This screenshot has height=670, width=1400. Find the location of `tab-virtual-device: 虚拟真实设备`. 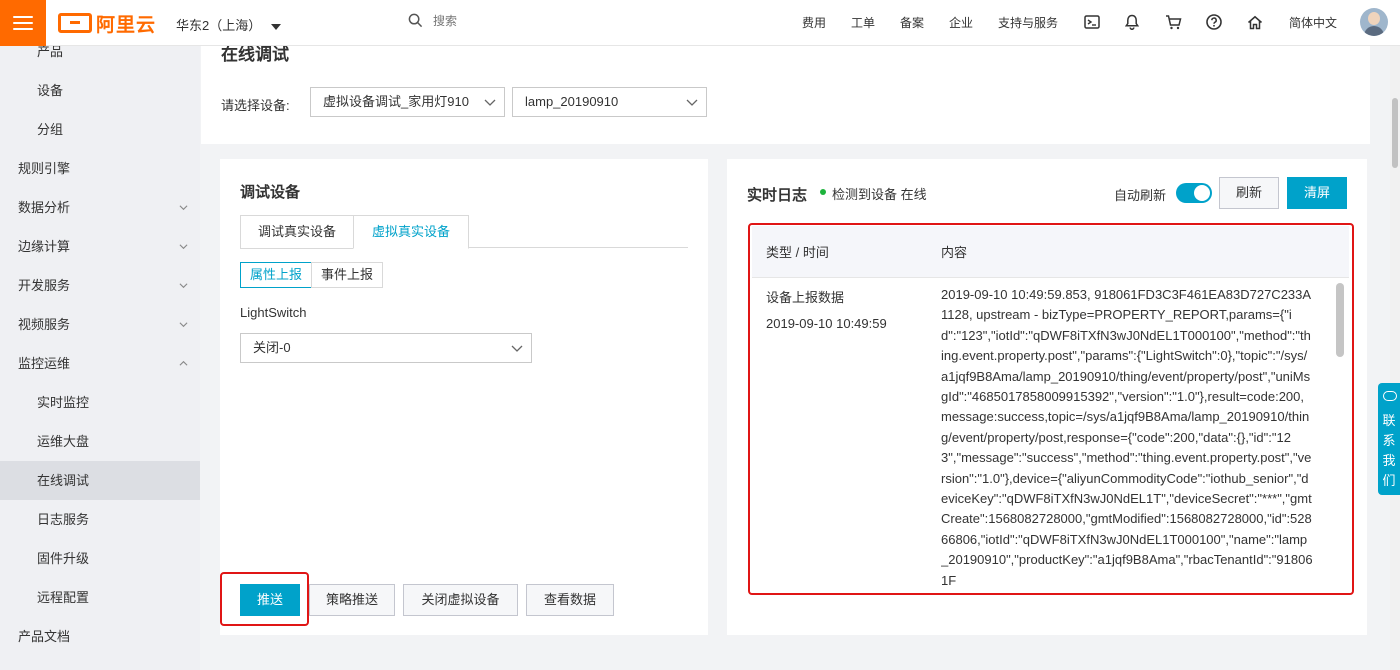

tab-virtual-device: 虚拟真实设备 is located at coordinates (411, 232).